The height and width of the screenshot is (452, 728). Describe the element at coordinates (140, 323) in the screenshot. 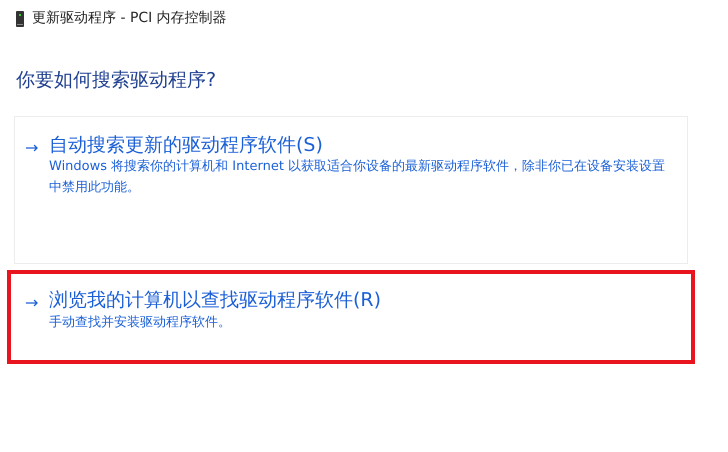

I see `option-description: 手动查找并安装驱动程序软件。` at that location.